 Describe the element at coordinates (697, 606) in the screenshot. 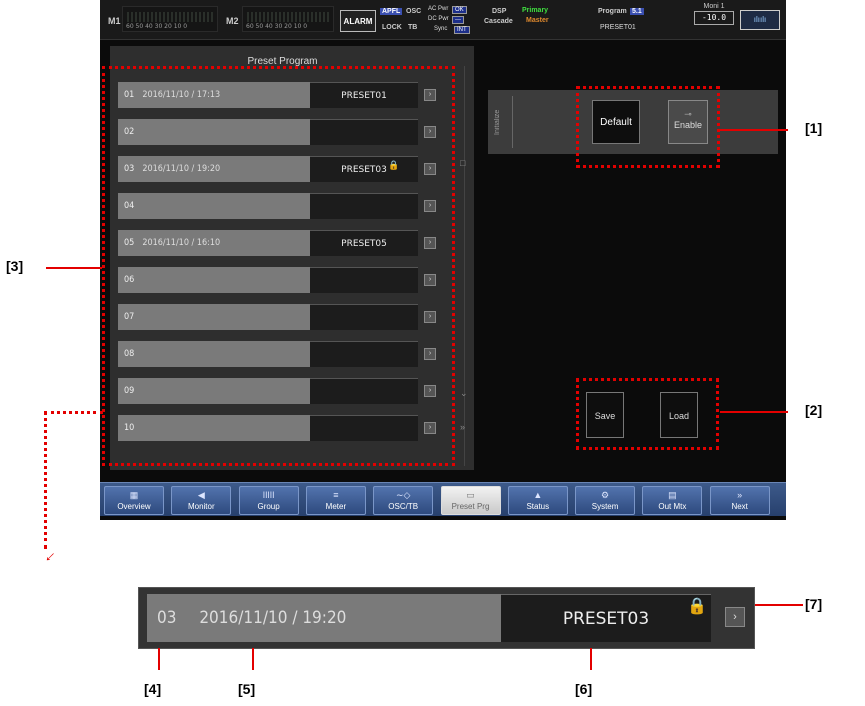

I see `lock-icon: 🔒` at that location.